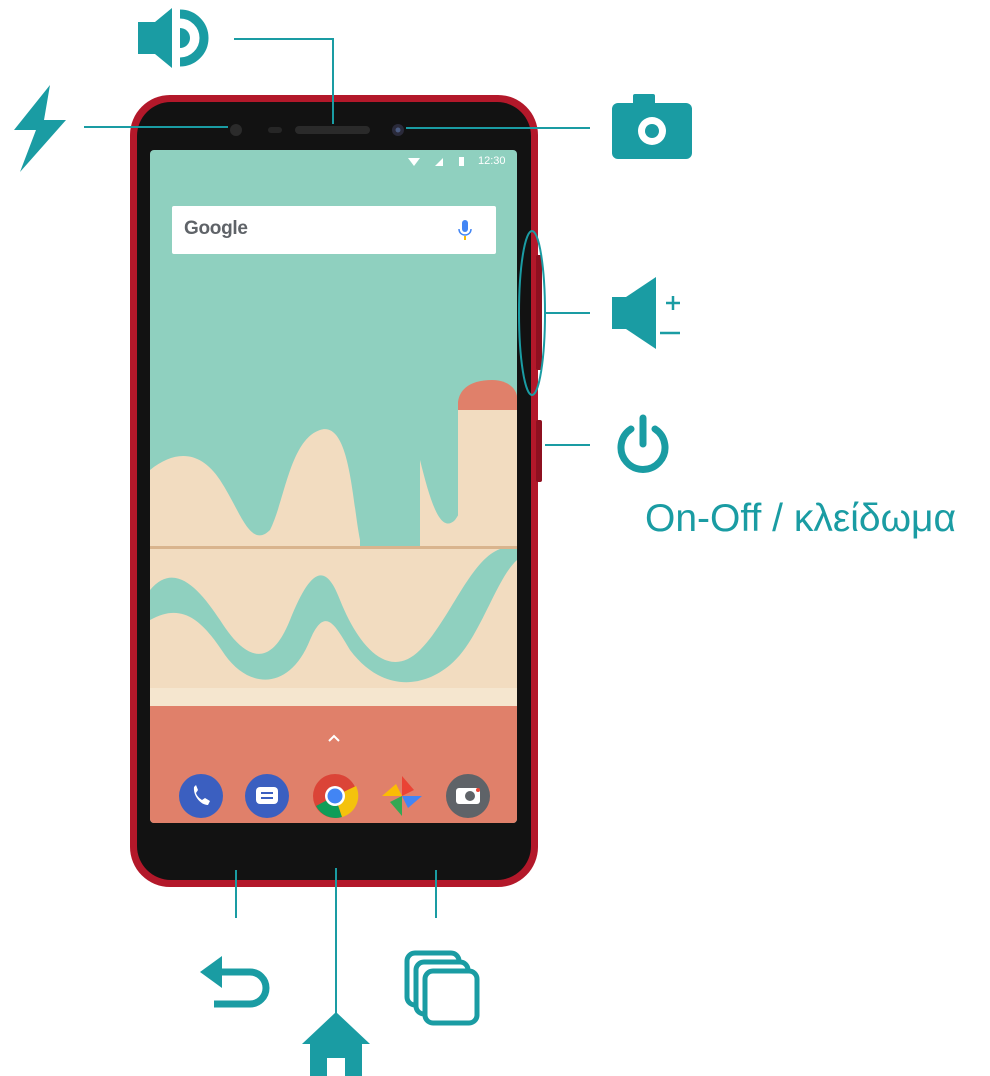  What do you see at coordinates (442, 988) in the screenshot?
I see `recents-icon` at bounding box center [442, 988].